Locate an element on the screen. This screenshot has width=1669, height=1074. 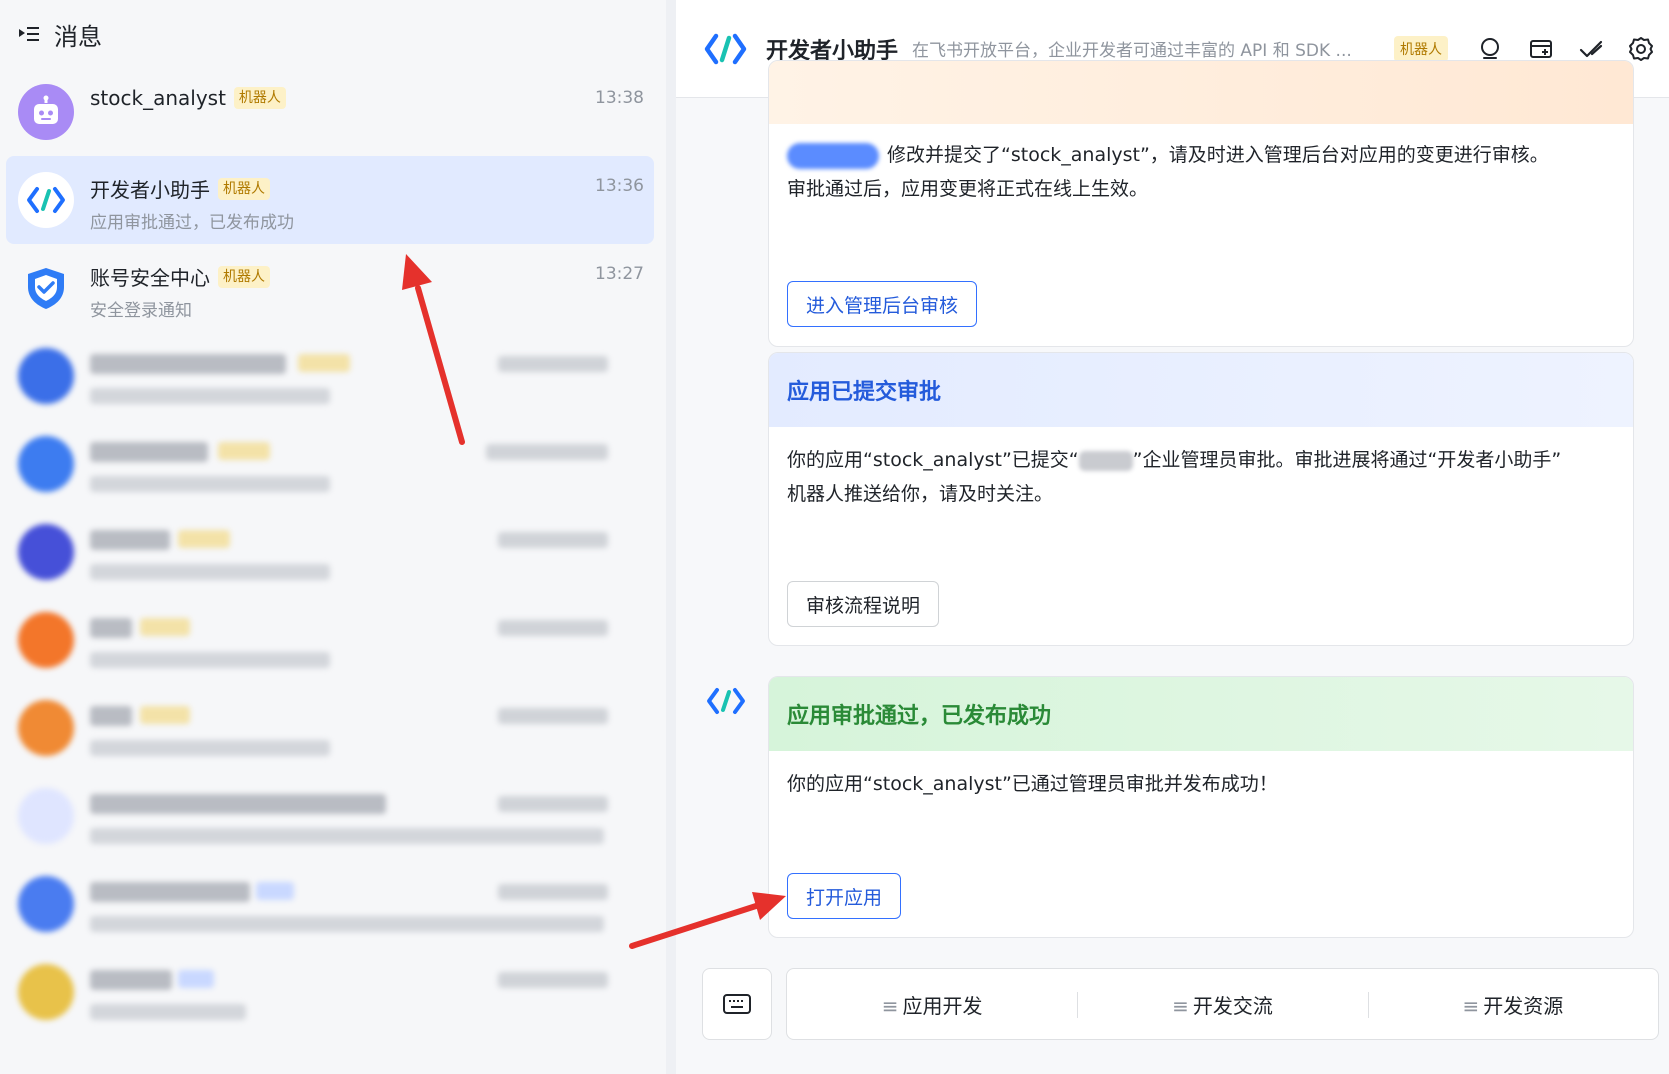
shield-icon is located at coordinates (46, 288).